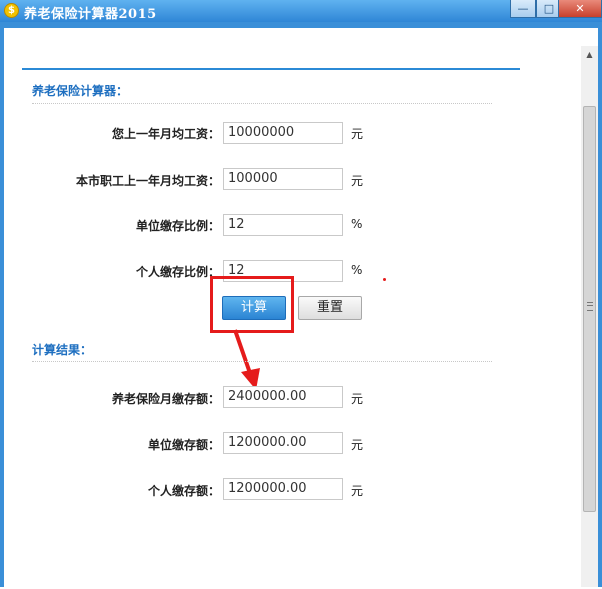 The width and height of the screenshot is (602, 589). Describe the element at coordinates (11, 10) in the screenshot. I see `dollar-coin-icon: $` at that location.